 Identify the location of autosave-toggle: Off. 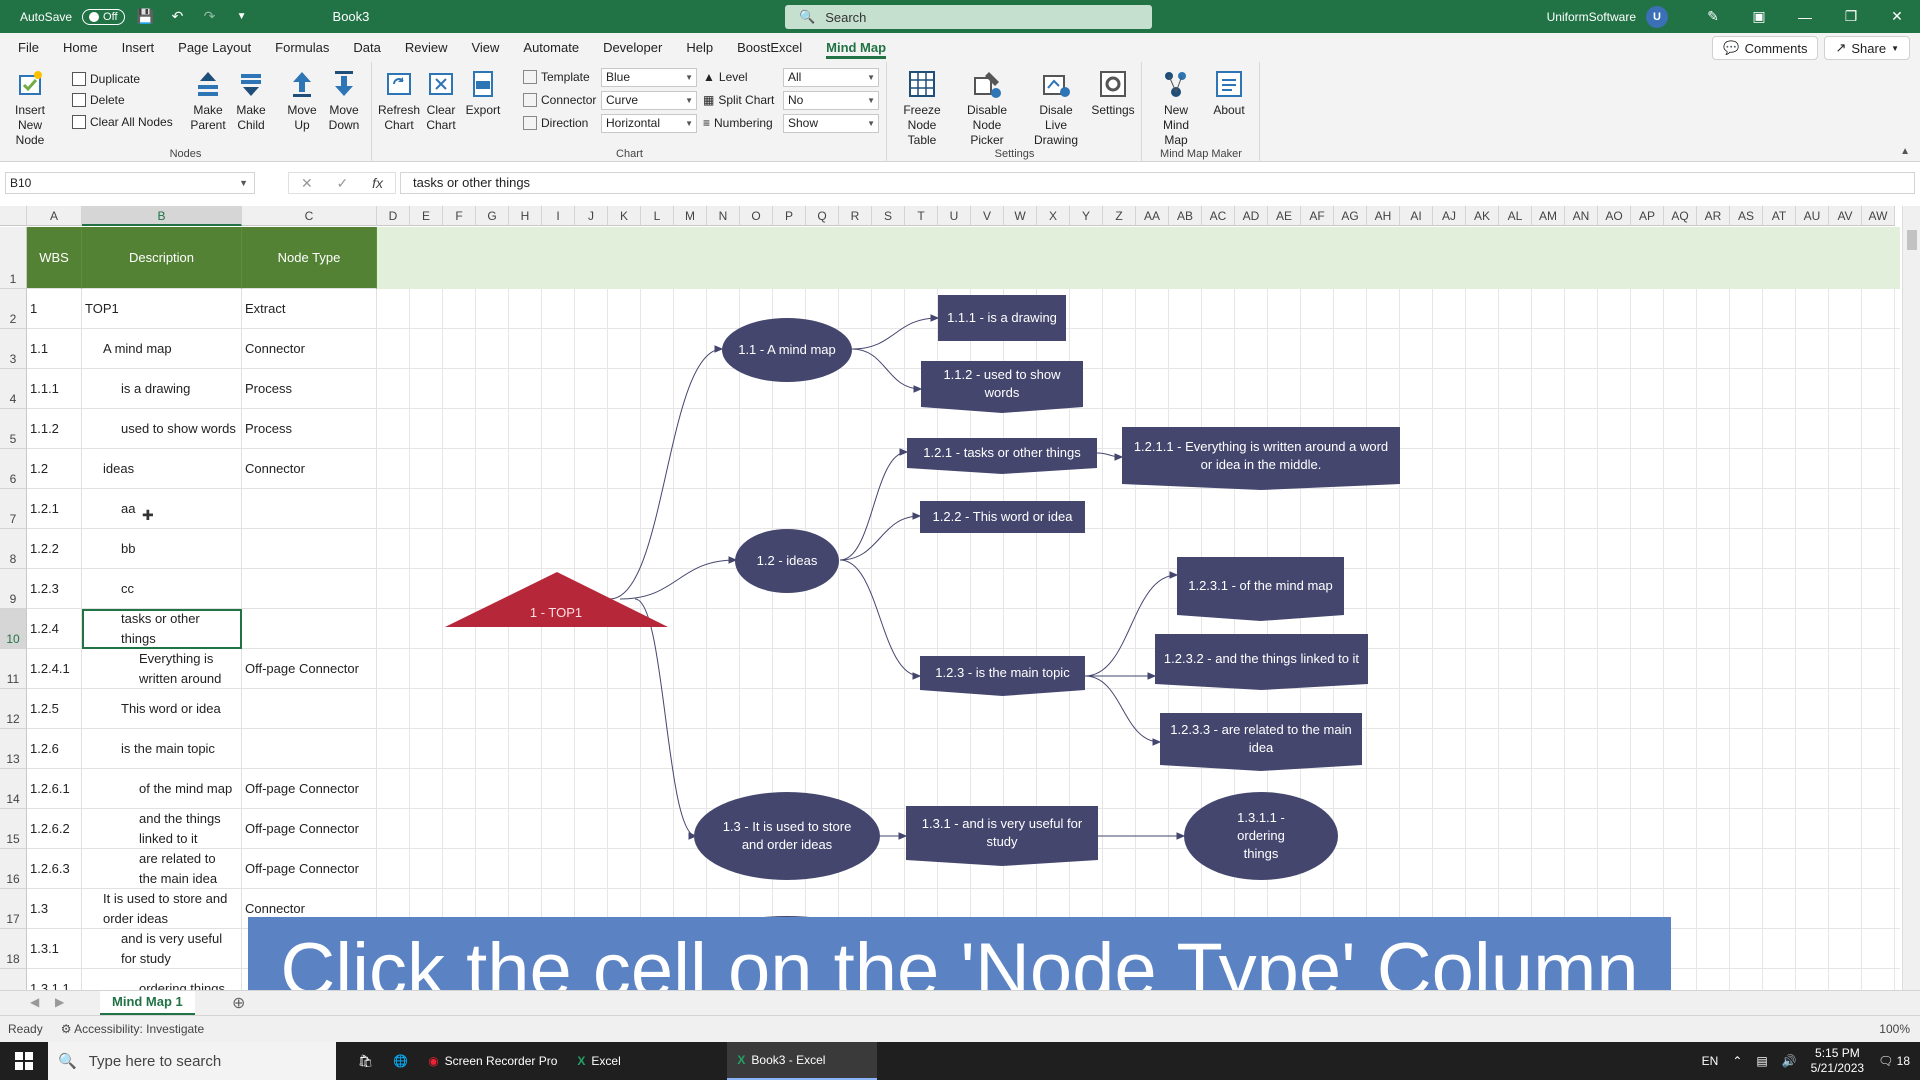
(103, 16).